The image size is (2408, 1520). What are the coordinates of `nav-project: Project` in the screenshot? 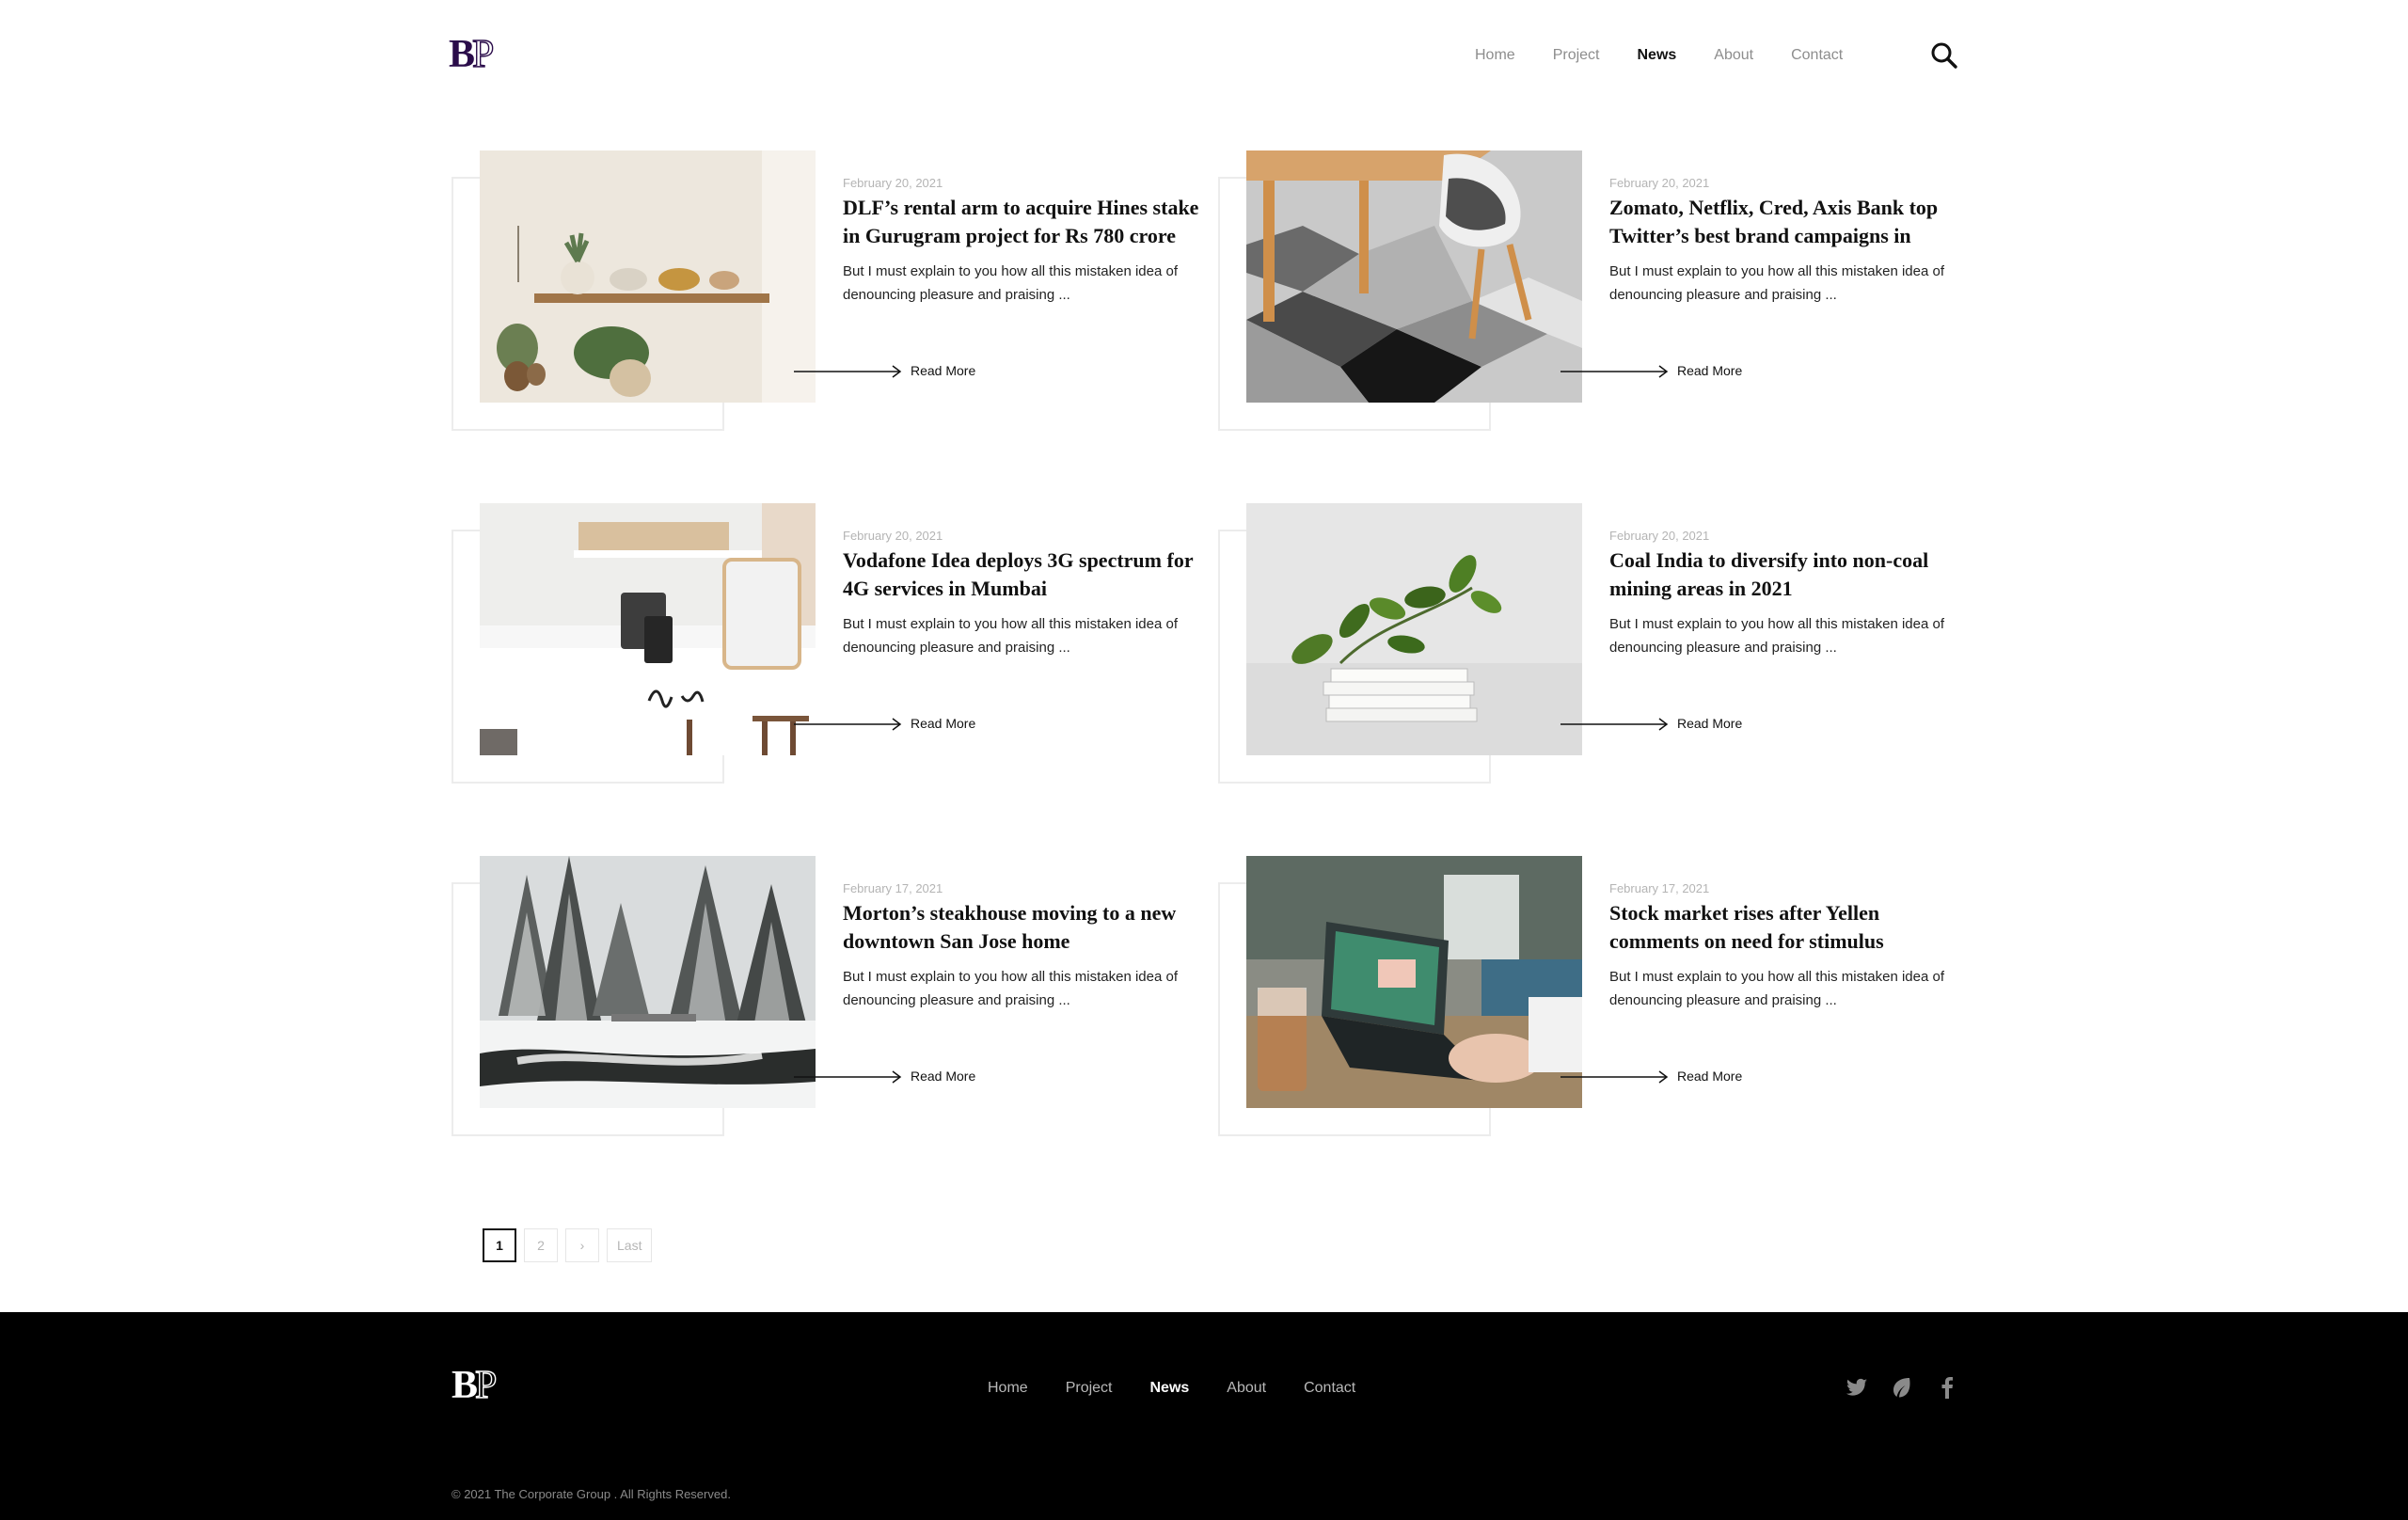 It's located at (1577, 55).